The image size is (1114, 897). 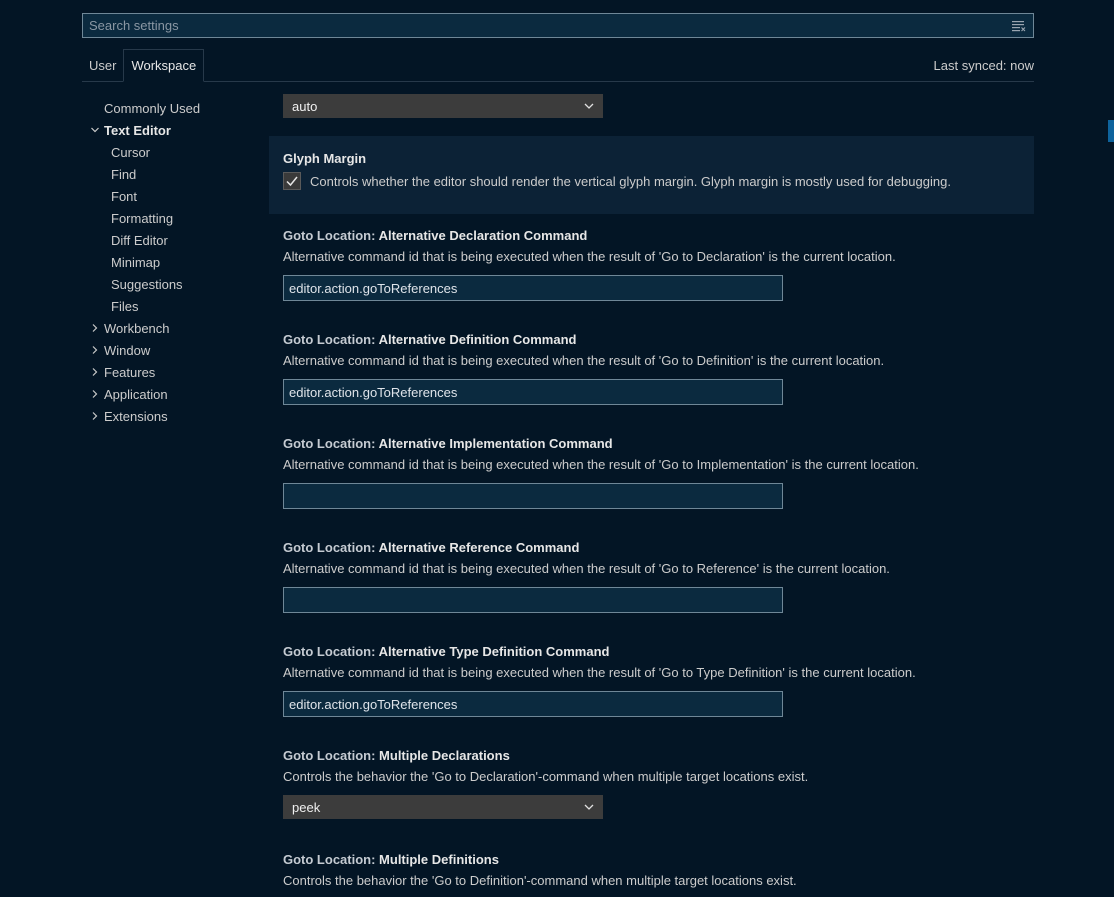 I want to click on toc-item-formatting: Formatting, so click(x=172, y=218).